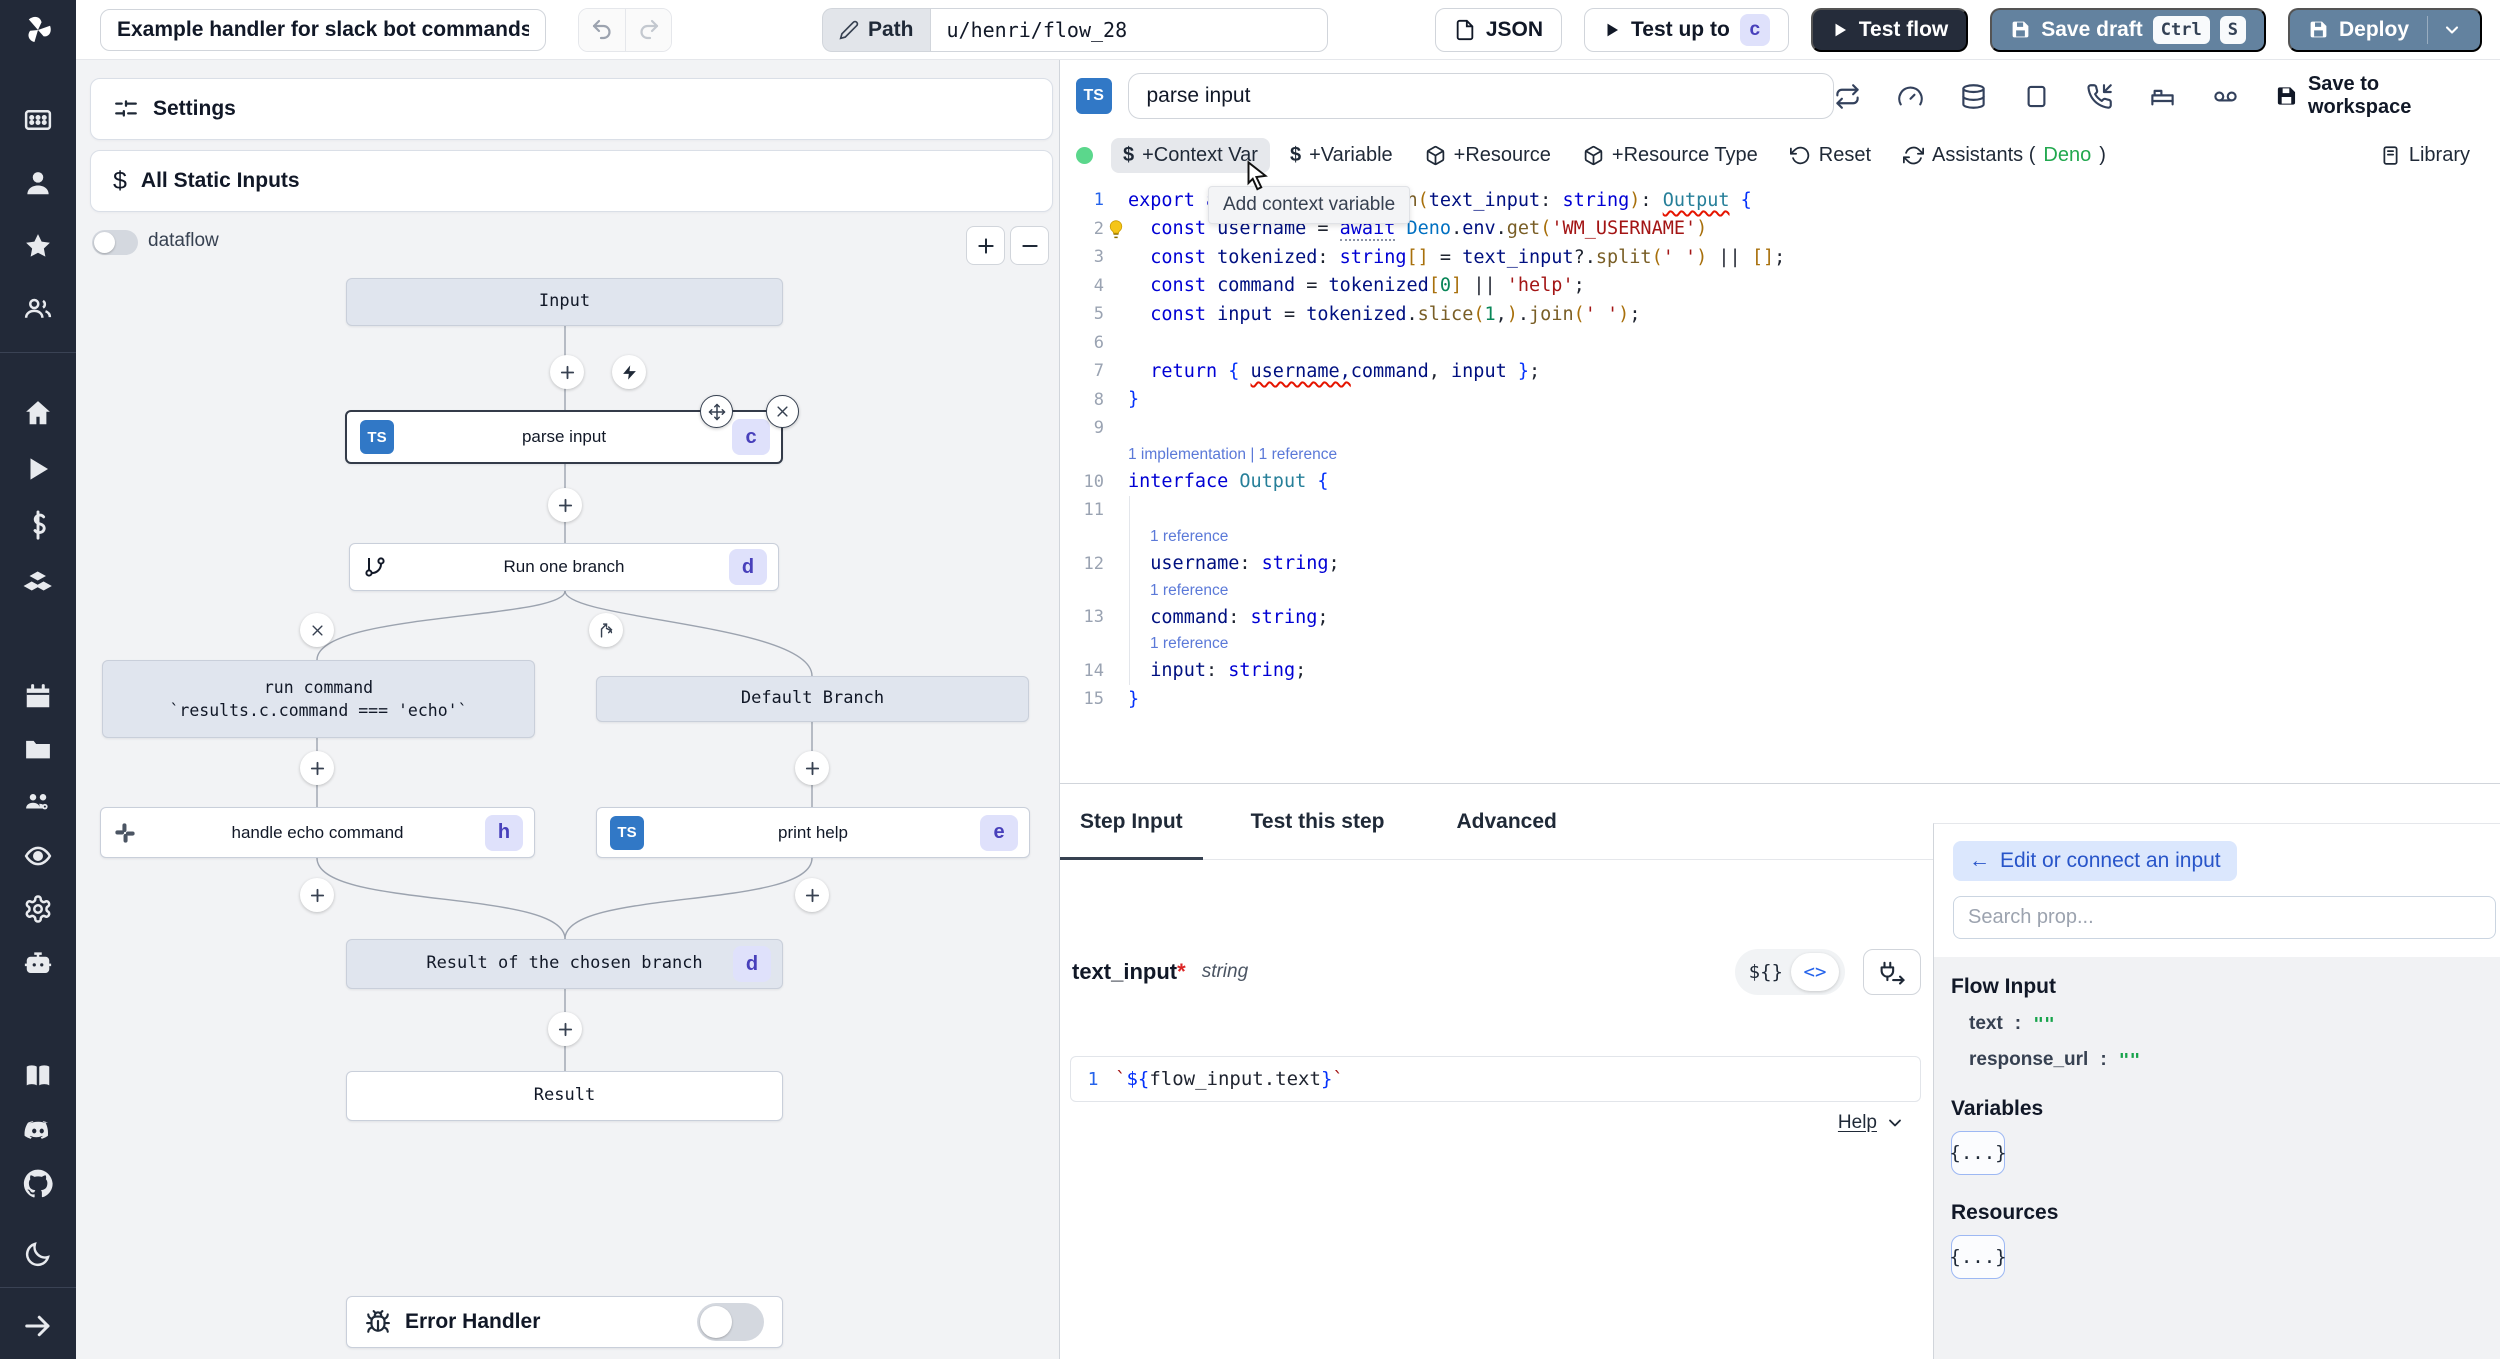 This screenshot has width=2500, height=1359. I want to click on save-to-workspace-button: Save to workspace, so click(2377, 96).